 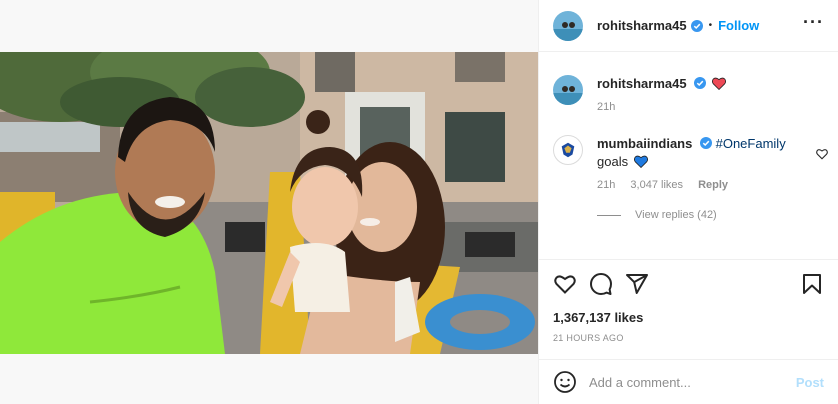 What do you see at coordinates (813, 24) in the screenshot?
I see `more-horizontal-icon: ···` at bounding box center [813, 24].